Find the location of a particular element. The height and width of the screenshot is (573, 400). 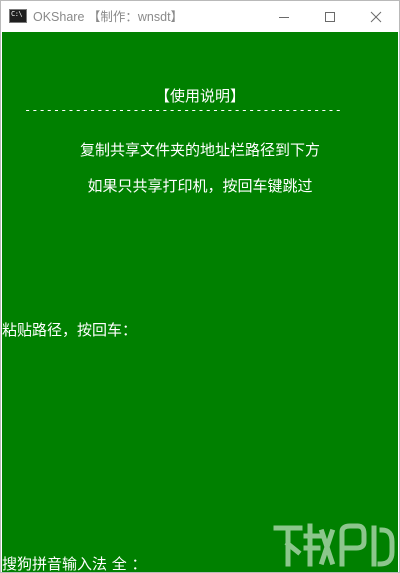

minimize-button is located at coordinates (284, 16).